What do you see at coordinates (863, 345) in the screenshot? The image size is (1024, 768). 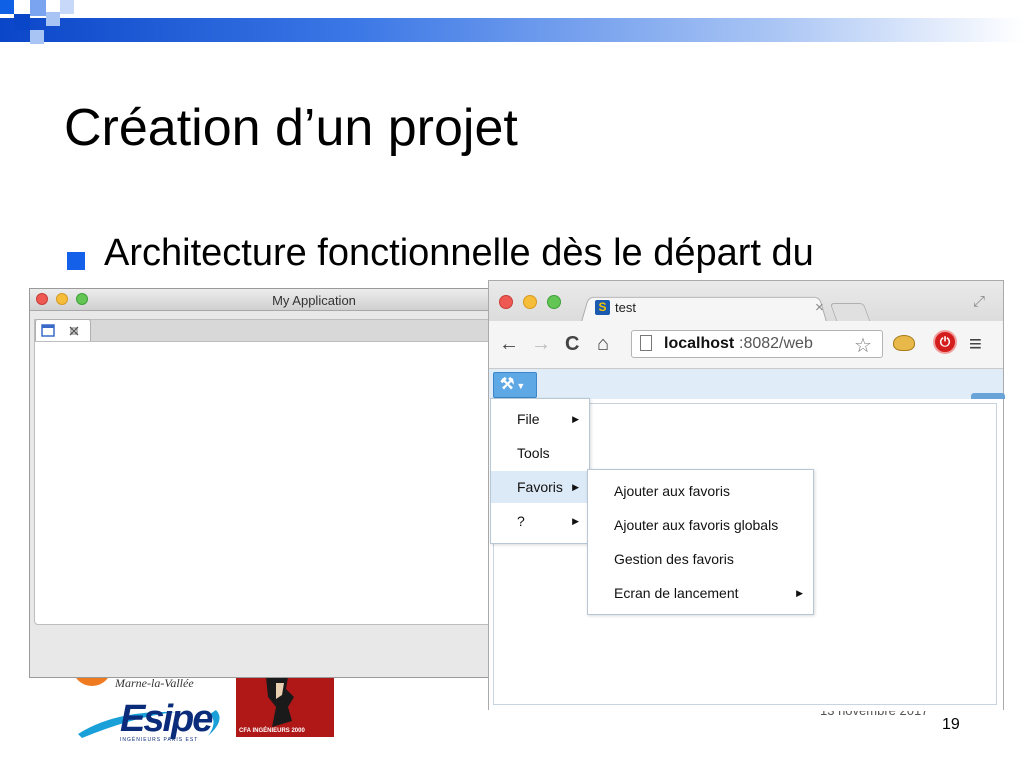 I see `star-icon: ☆` at bounding box center [863, 345].